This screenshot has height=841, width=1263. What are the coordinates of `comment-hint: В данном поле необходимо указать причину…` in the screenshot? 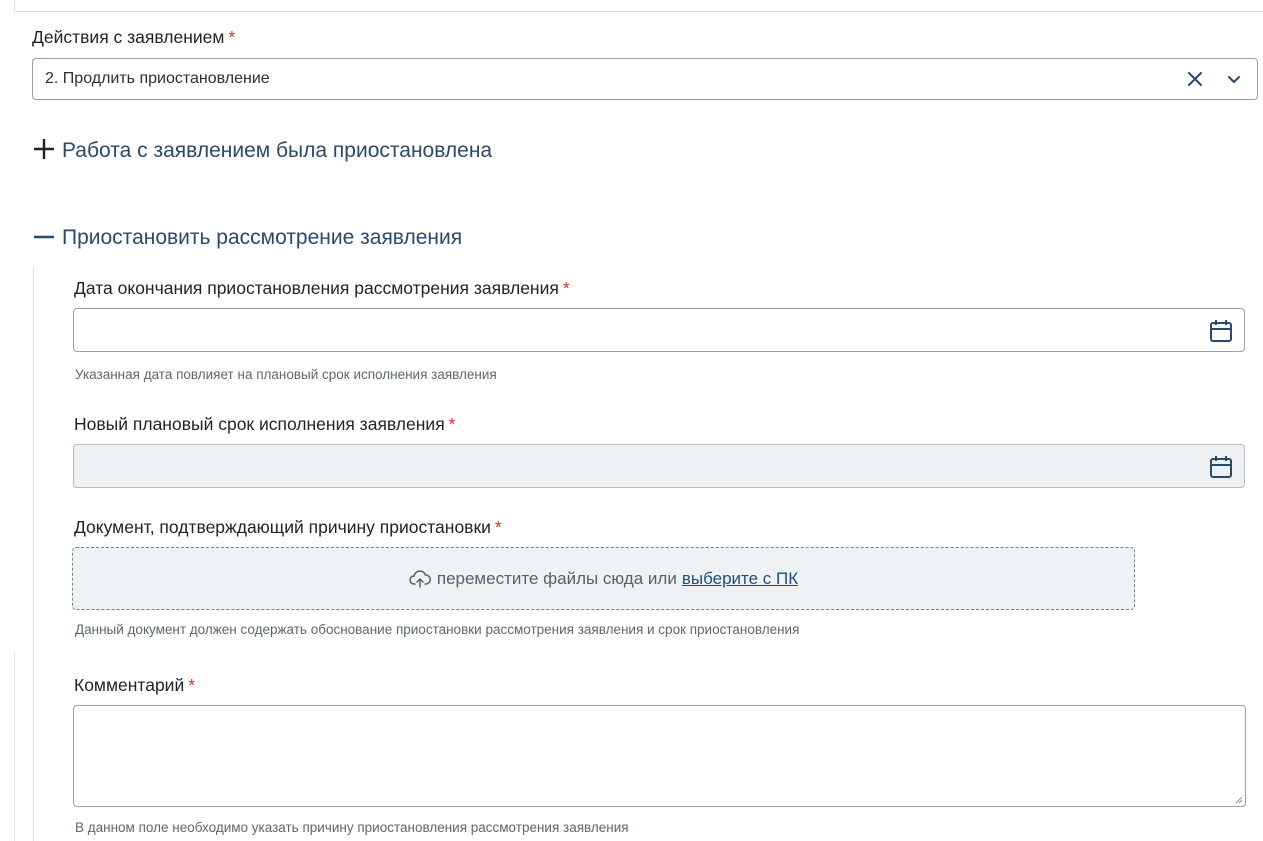 It's located at (352, 827).